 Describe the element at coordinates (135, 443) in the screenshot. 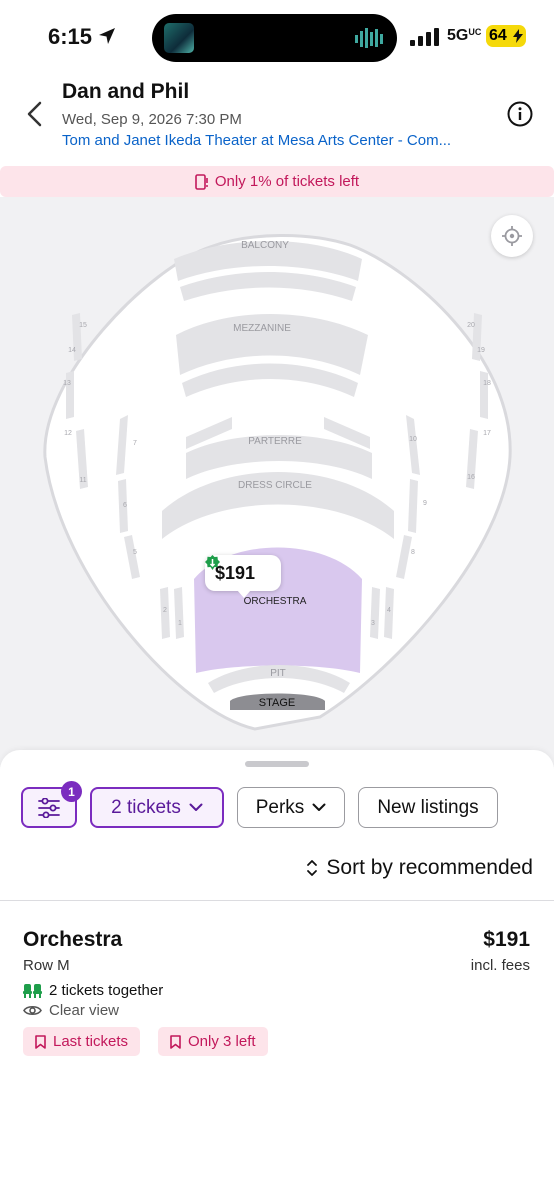

I see `svg-text: 7` at that location.